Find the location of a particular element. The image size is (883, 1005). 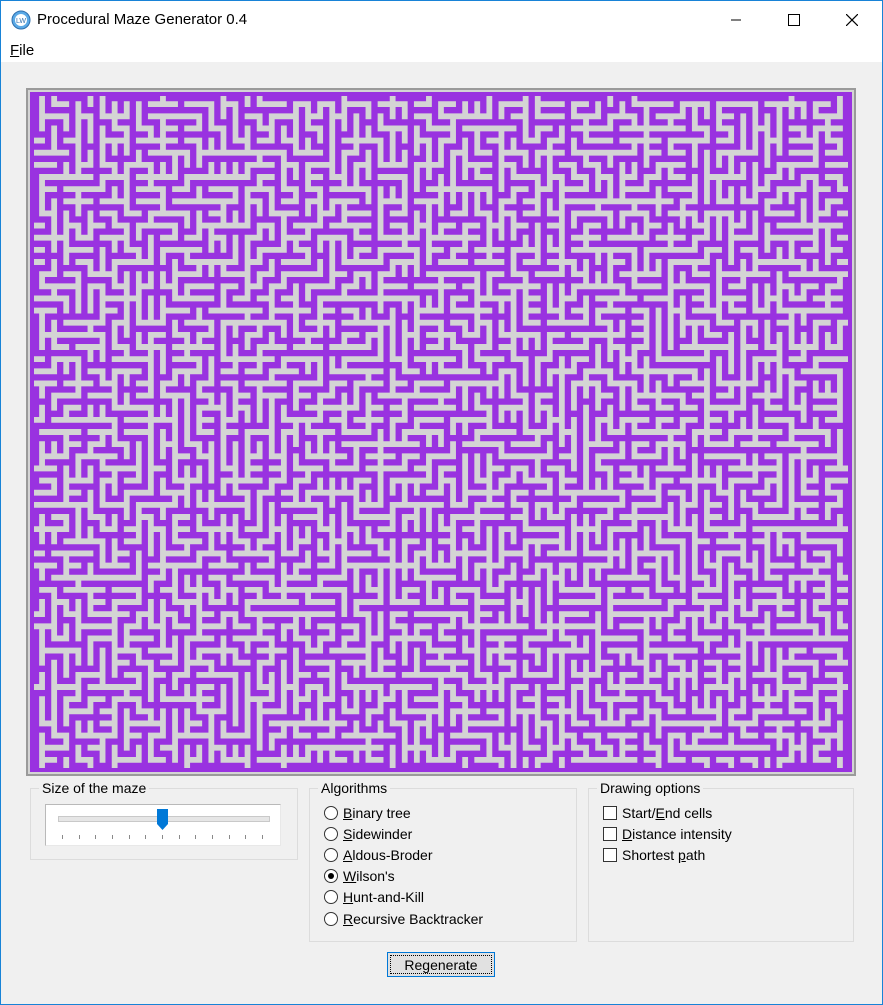

window-title: Procedural Maze Generator 0.4 is located at coordinates (142, 19).